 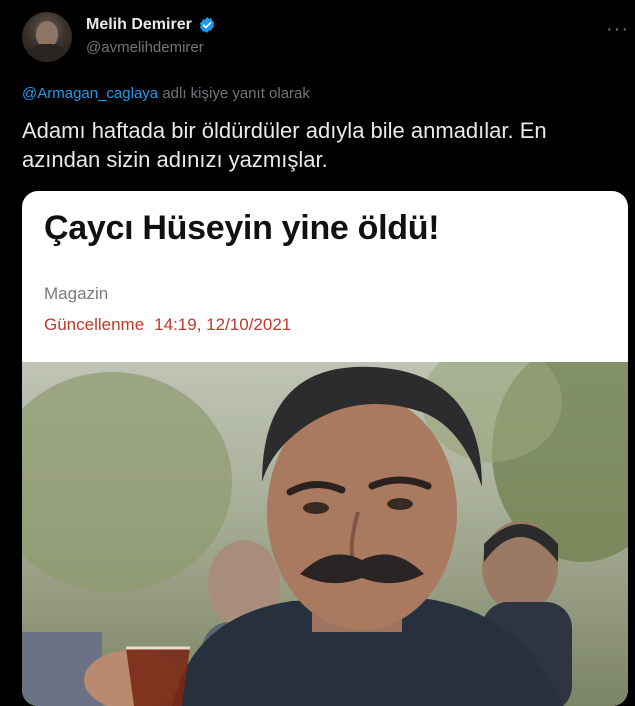 I want to click on name-row: Melih Demirer, so click(x=151, y=25).